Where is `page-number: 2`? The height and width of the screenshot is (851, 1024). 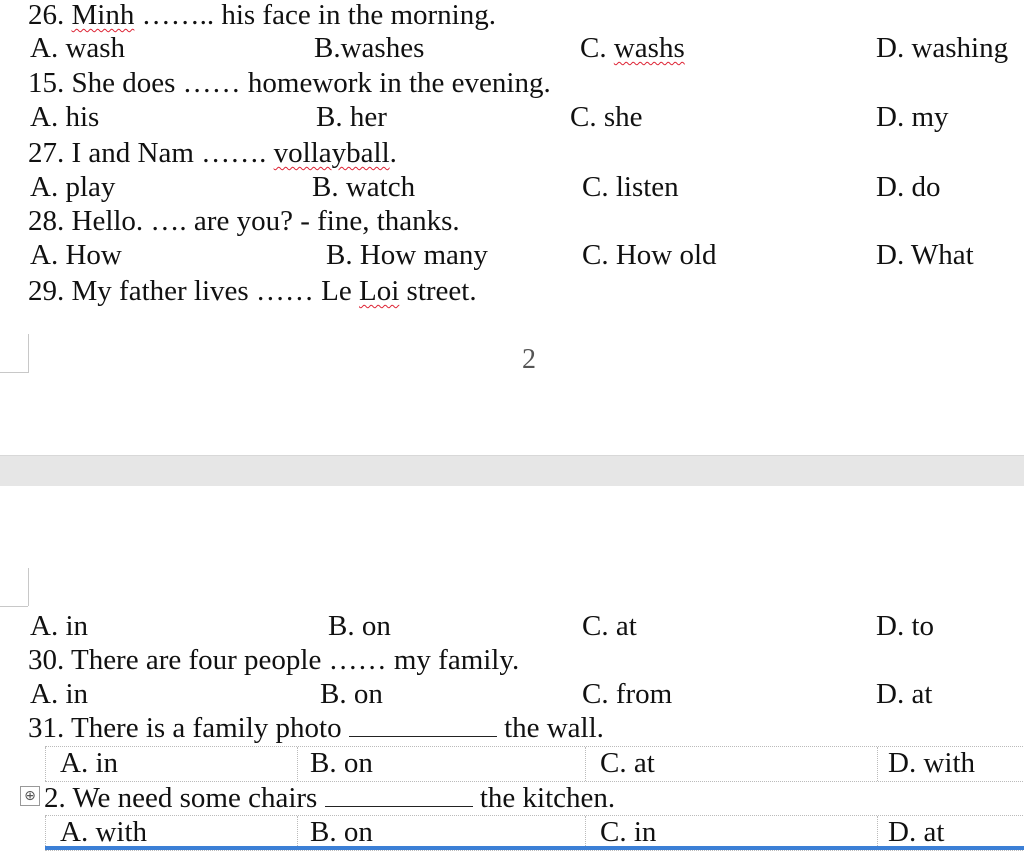
page-number: 2 is located at coordinates (529, 359).